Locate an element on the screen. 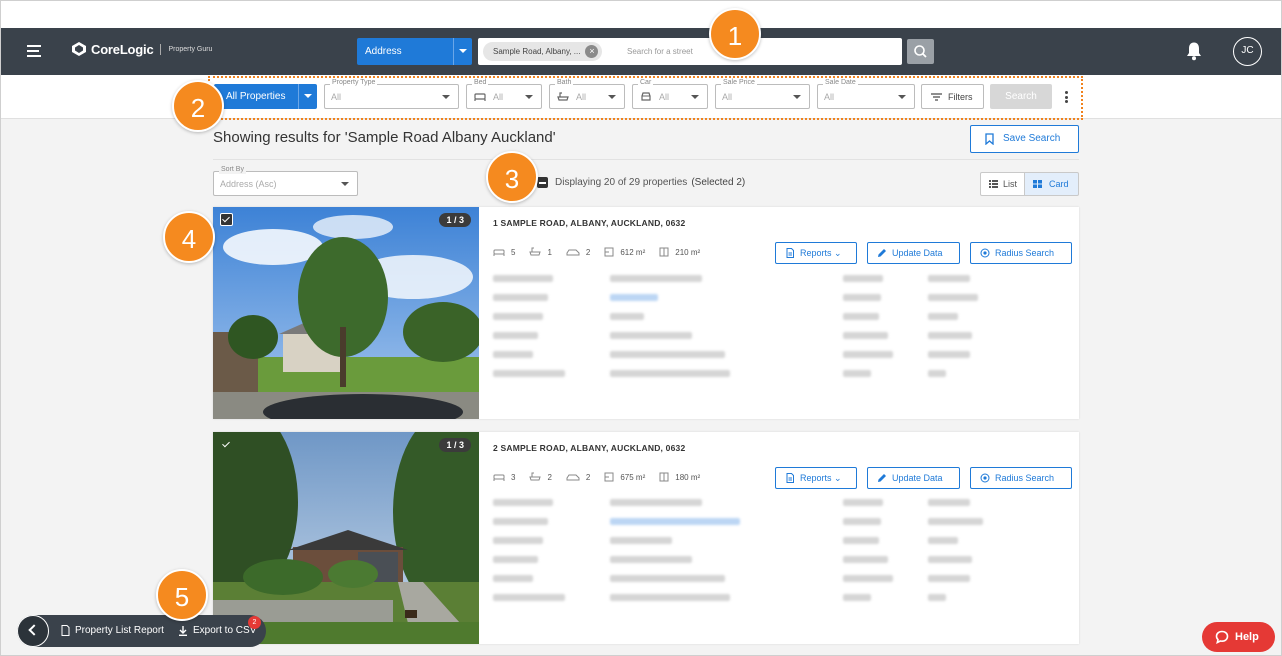 Image resolution: width=1282 pixels, height=656 pixels. brand-name: CoreLogic is located at coordinates (122, 49).